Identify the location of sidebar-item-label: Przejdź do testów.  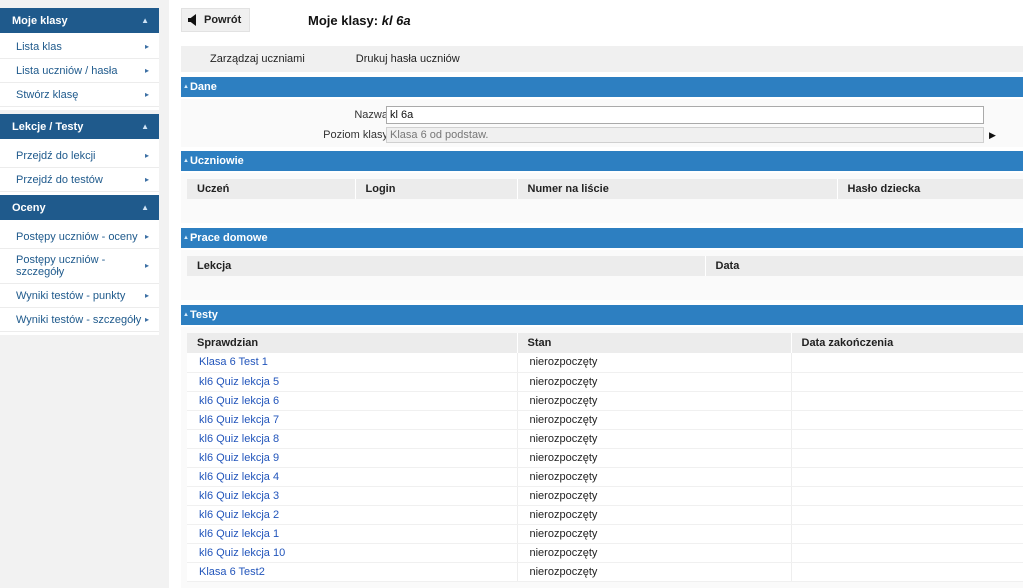
(59, 179).